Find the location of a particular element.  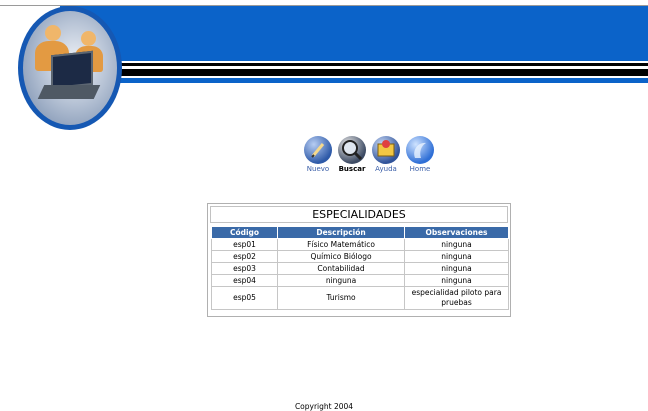

search-icon is located at coordinates (352, 150).